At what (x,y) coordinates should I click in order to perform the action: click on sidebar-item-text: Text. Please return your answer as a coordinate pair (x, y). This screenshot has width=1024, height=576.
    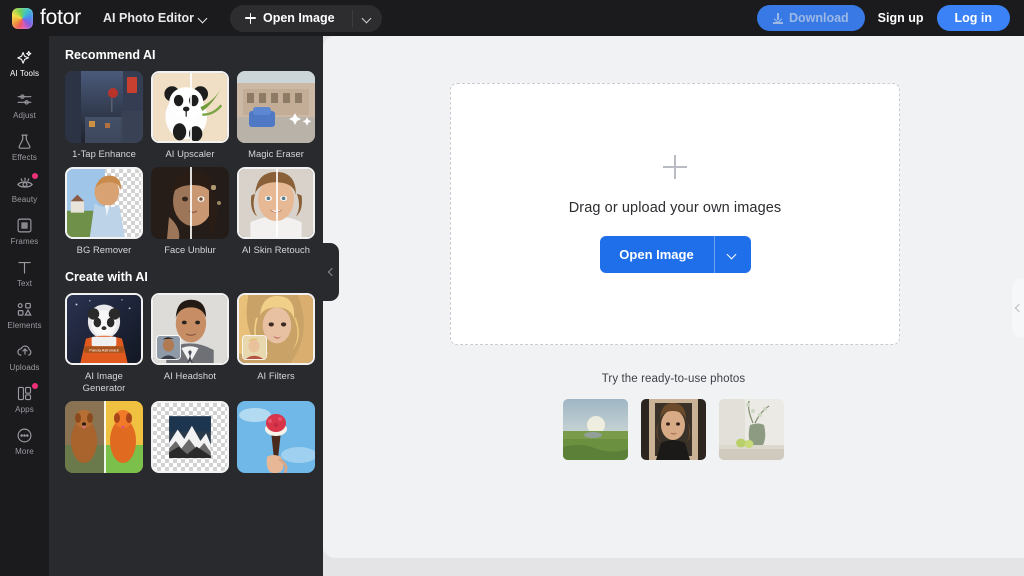
    Looking at the image, I should click on (24, 273).